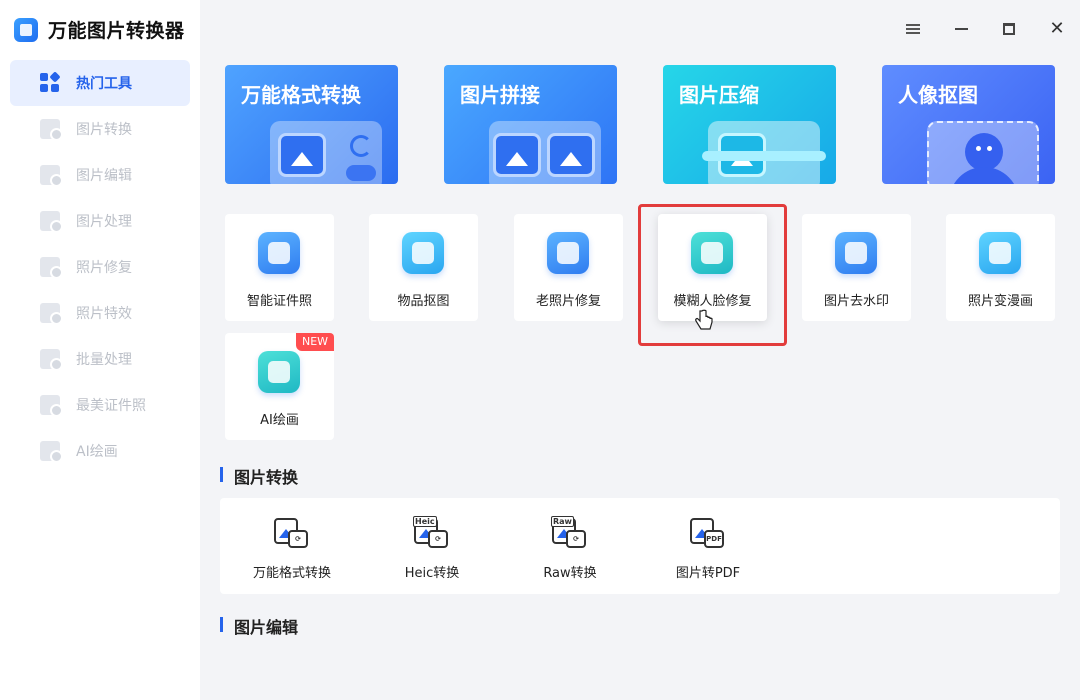 Image resolution: width=1080 pixels, height=700 pixels. What do you see at coordinates (104, 130) in the screenshot?
I see `sidebar-item-label: 图片转换` at bounding box center [104, 130].